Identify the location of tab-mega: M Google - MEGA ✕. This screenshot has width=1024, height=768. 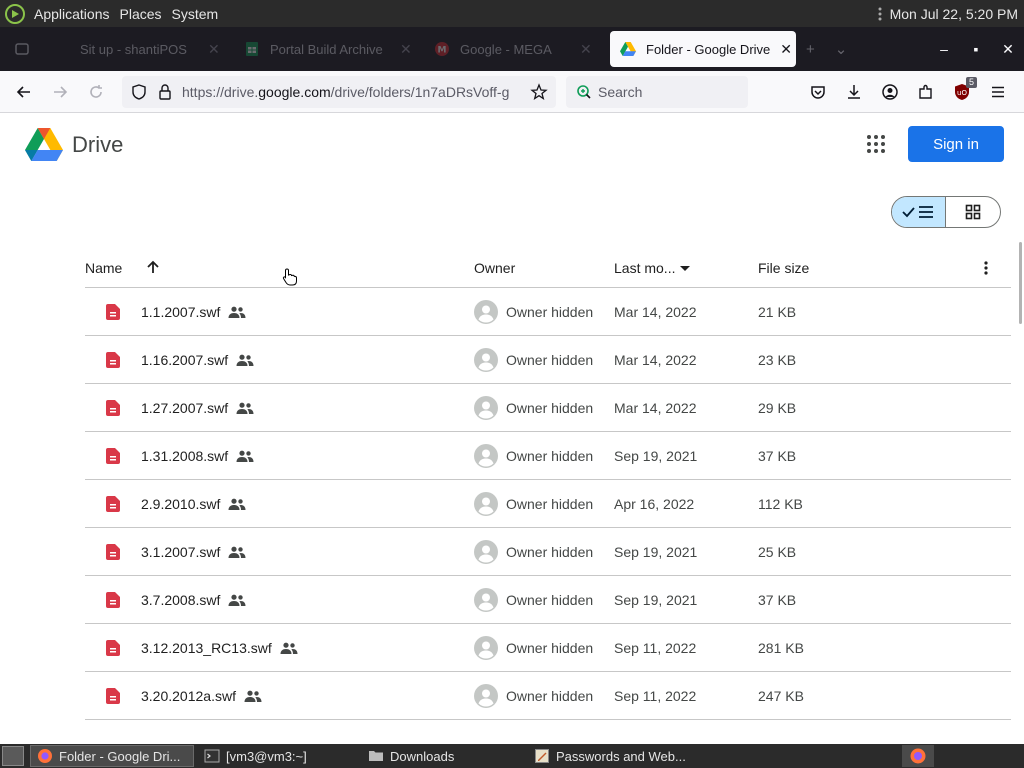
(514, 49).